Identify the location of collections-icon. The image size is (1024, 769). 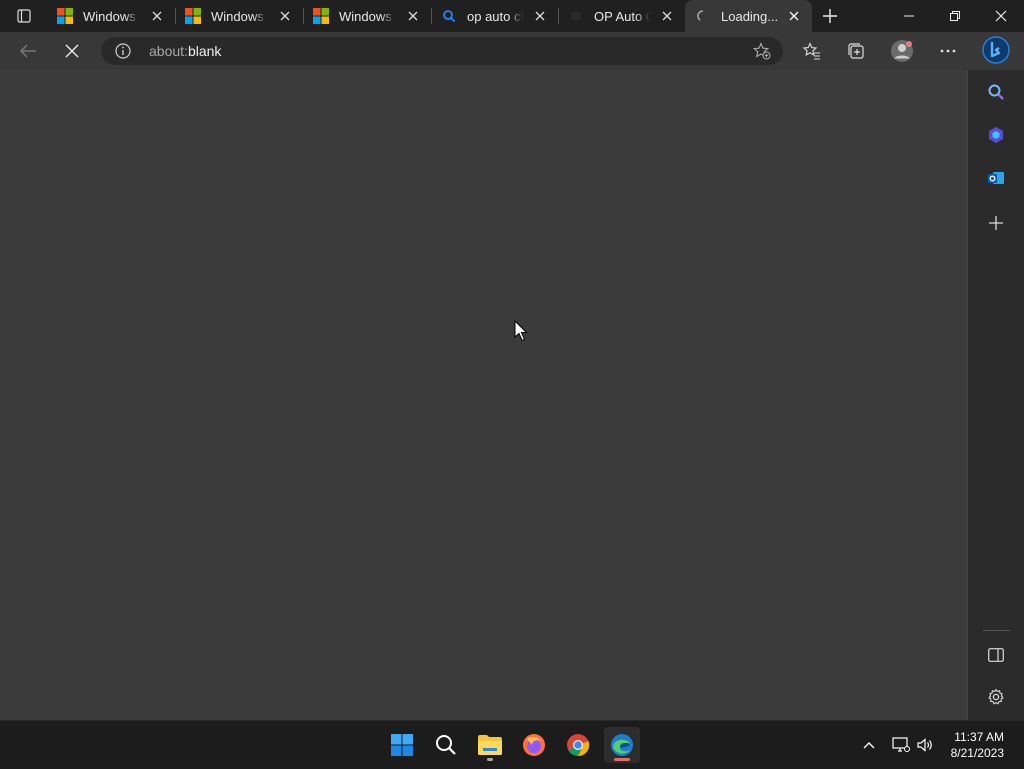
(856, 51).